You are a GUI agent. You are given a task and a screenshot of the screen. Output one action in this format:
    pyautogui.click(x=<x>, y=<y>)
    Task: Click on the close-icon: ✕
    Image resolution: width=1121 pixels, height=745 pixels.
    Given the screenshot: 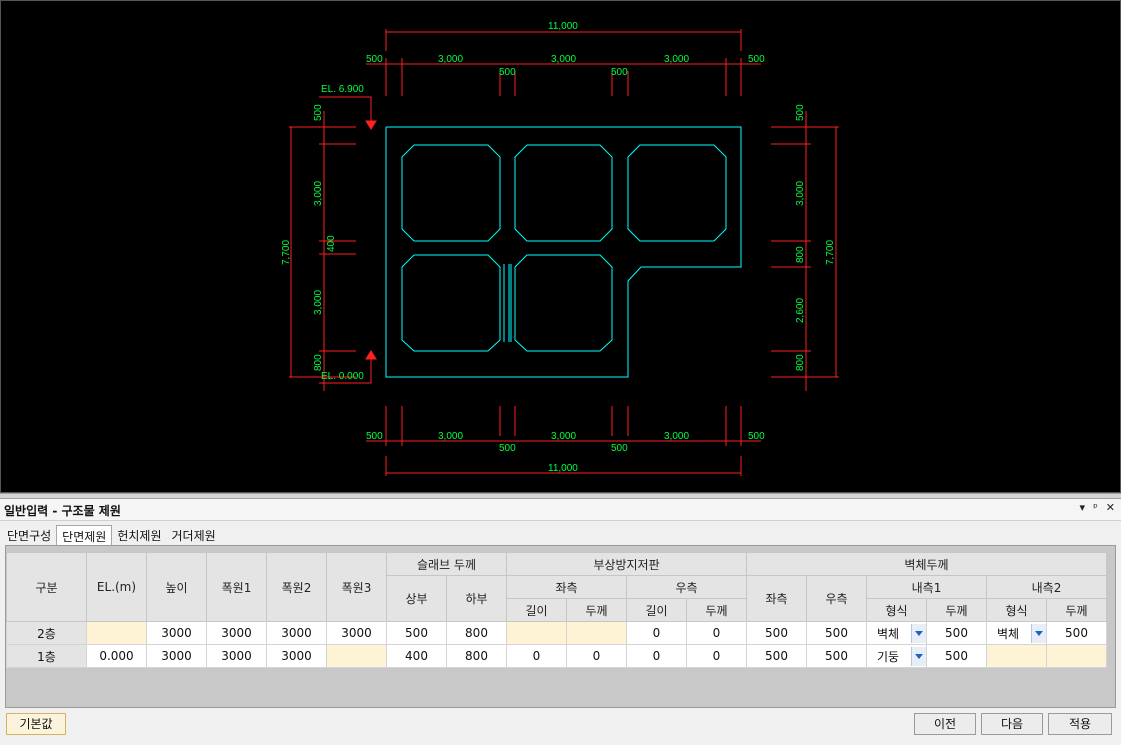 What is the action you would take?
    pyautogui.click(x=1110, y=507)
    